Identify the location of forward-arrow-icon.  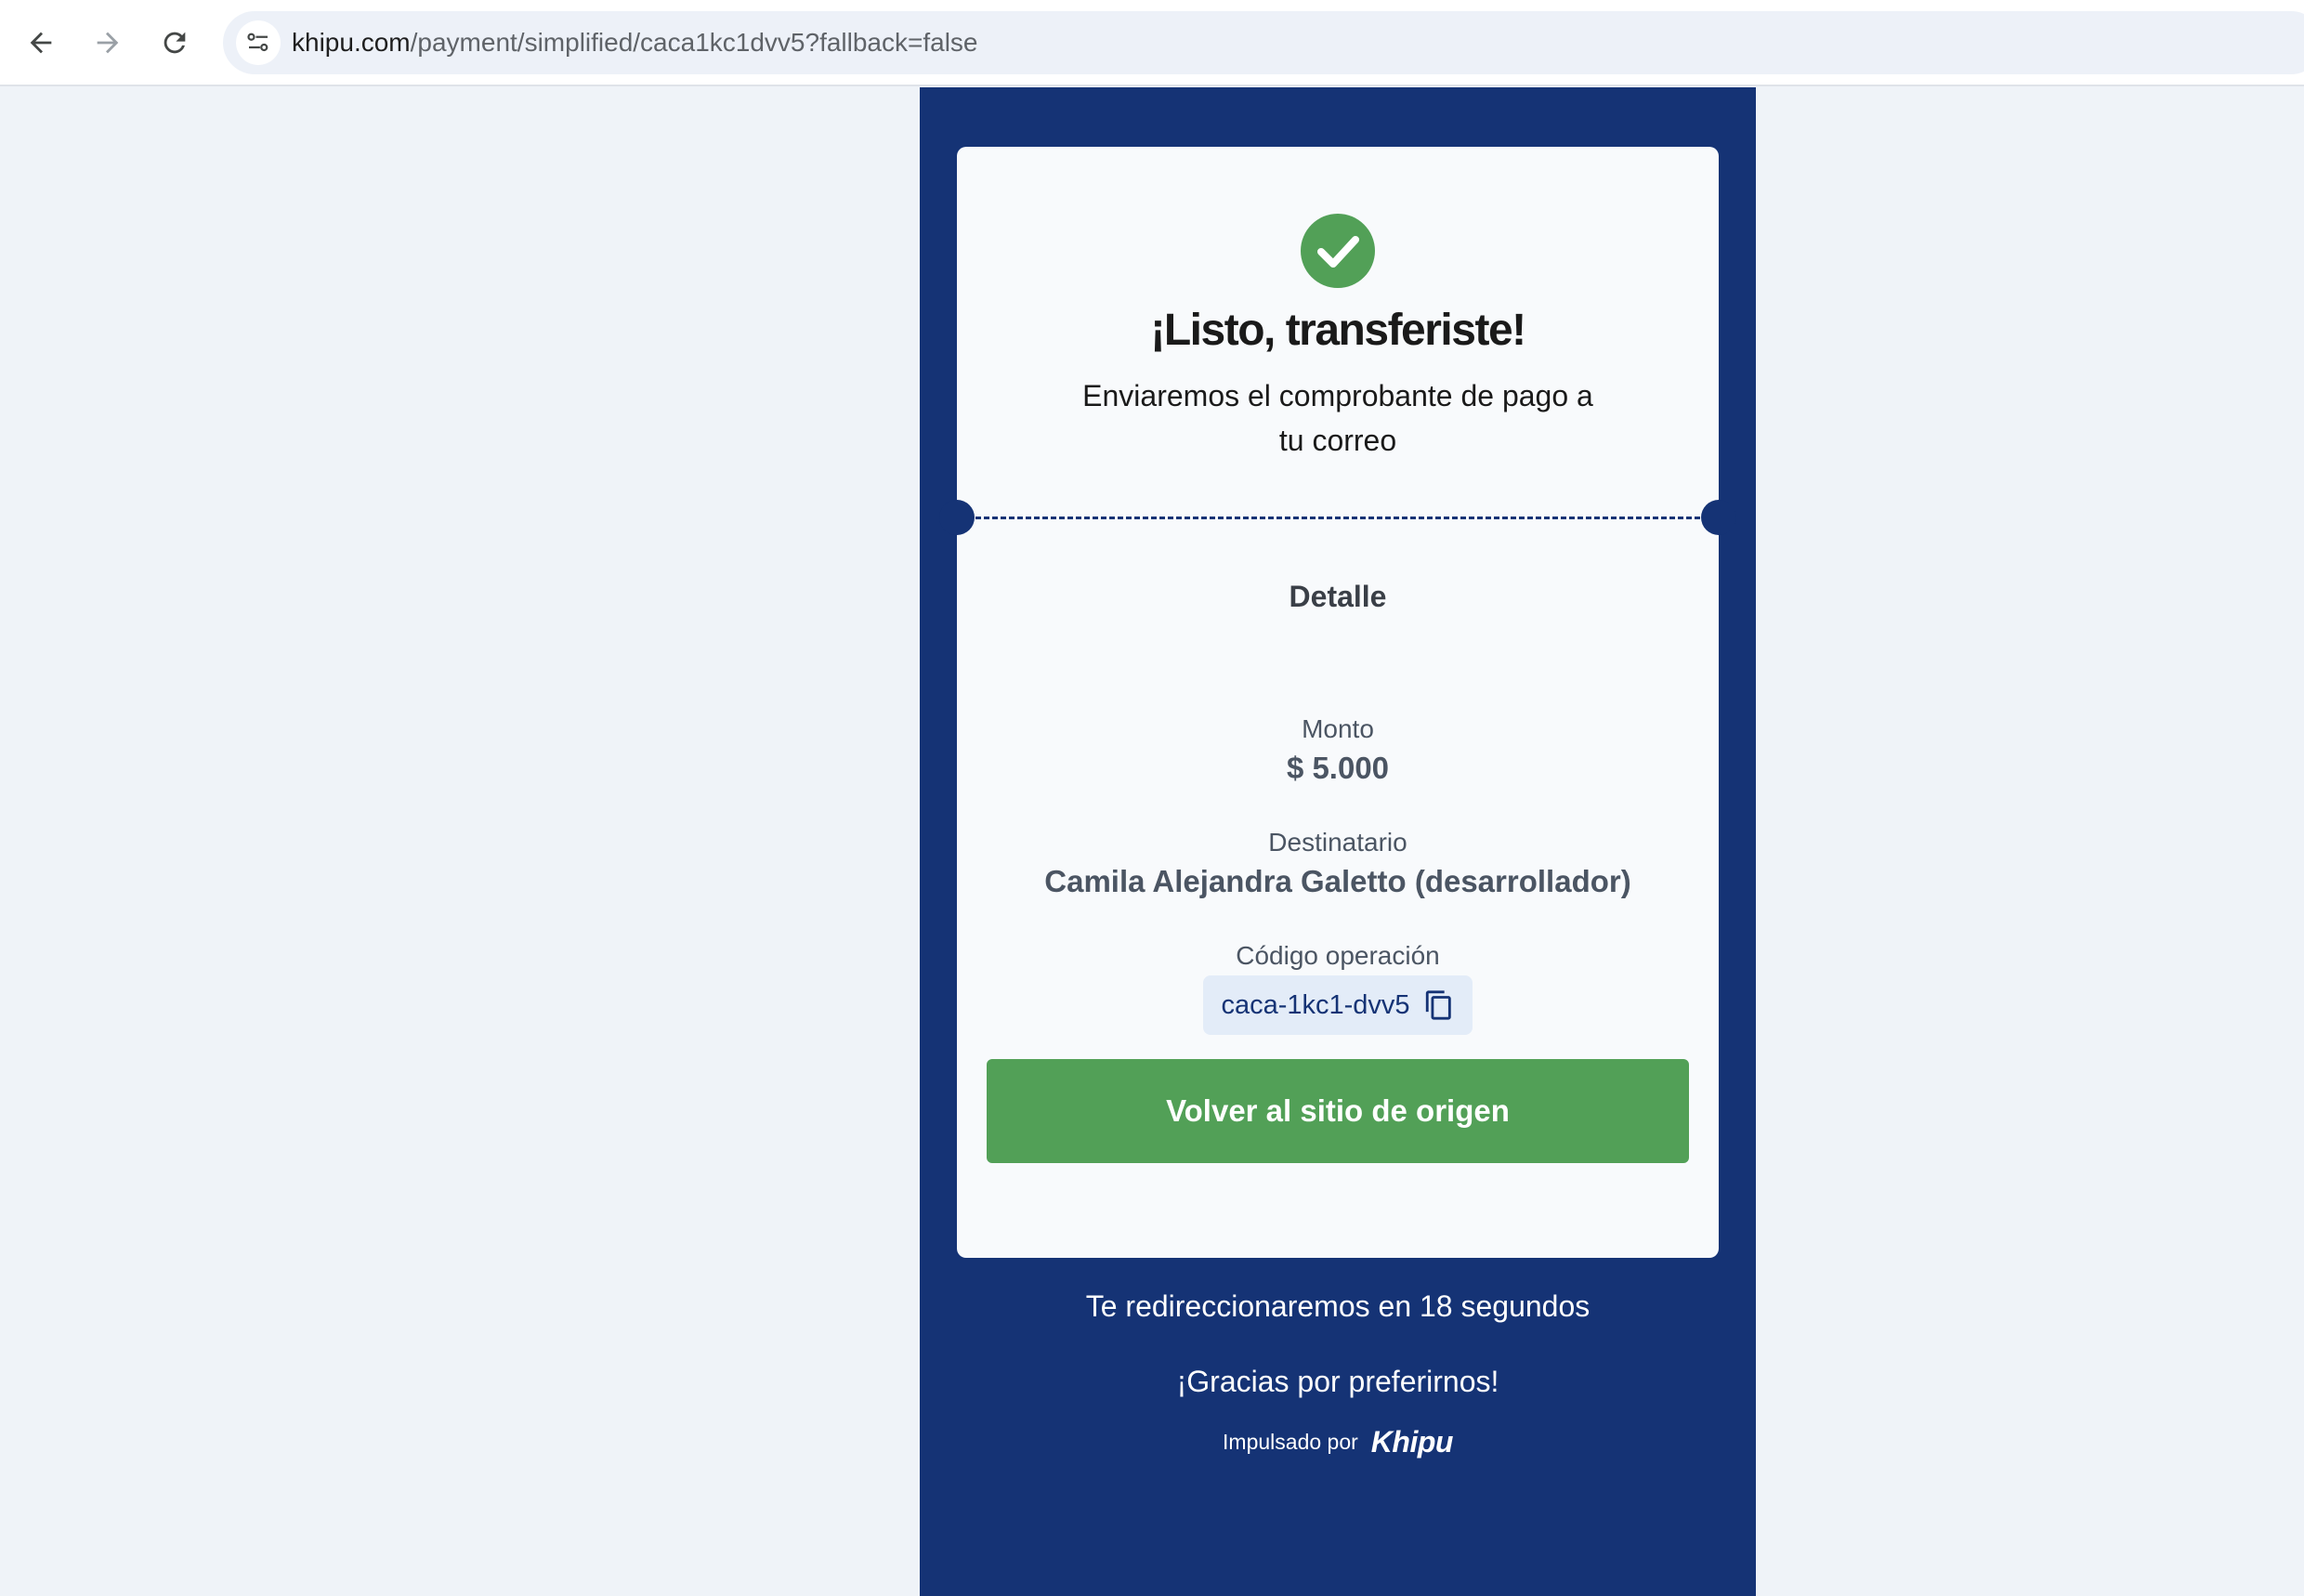
(108, 43).